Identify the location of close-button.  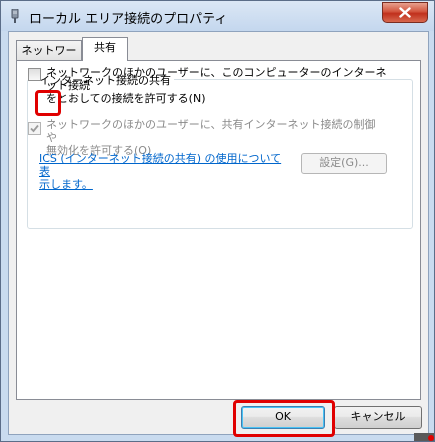
(405, 12).